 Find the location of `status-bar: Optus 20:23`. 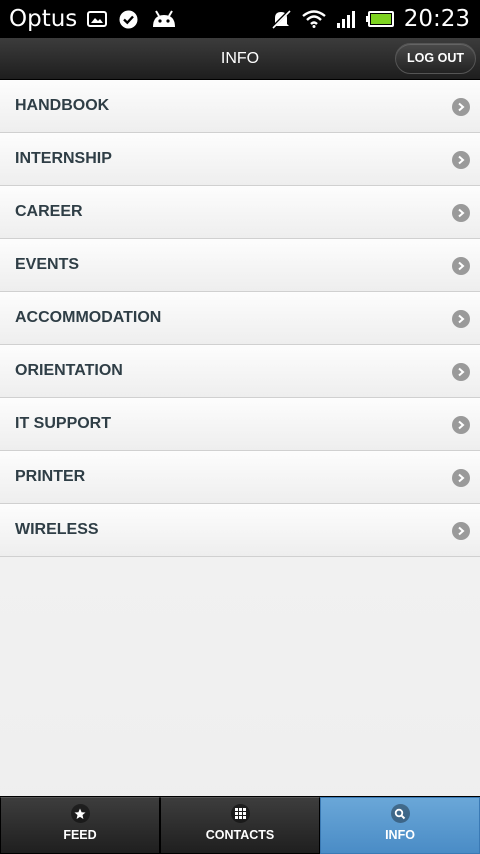

status-bar: Optus 20:23 is located at coordinates (240, 19).